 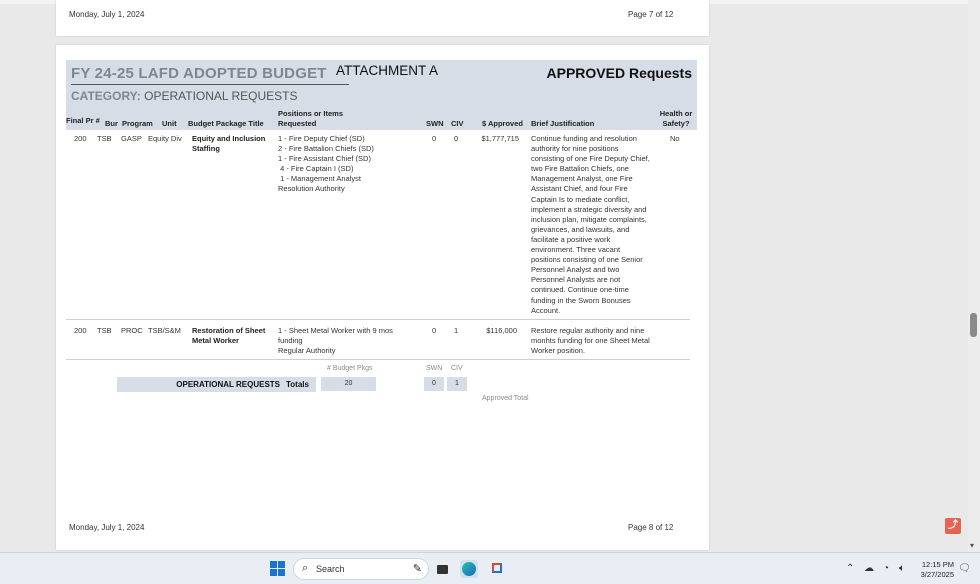 I want to click on taskbar-search-box: ⌕ Search ✎, so click(x=361, y=569).